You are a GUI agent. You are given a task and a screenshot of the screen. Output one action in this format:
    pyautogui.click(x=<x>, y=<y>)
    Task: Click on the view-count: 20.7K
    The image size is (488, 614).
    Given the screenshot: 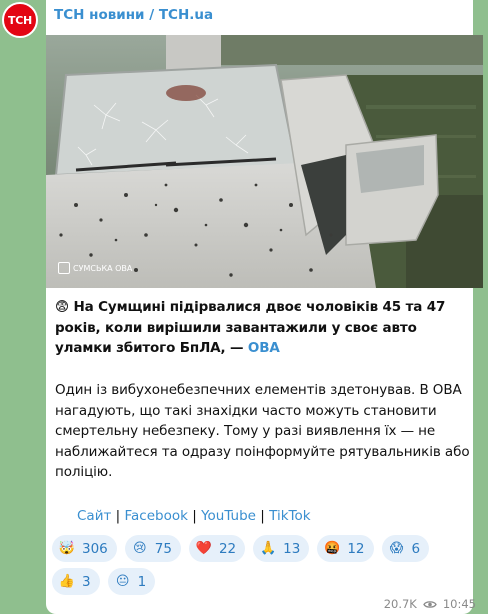 What is the action you would take?
    pyautogui.click(x=400, y=604)
    